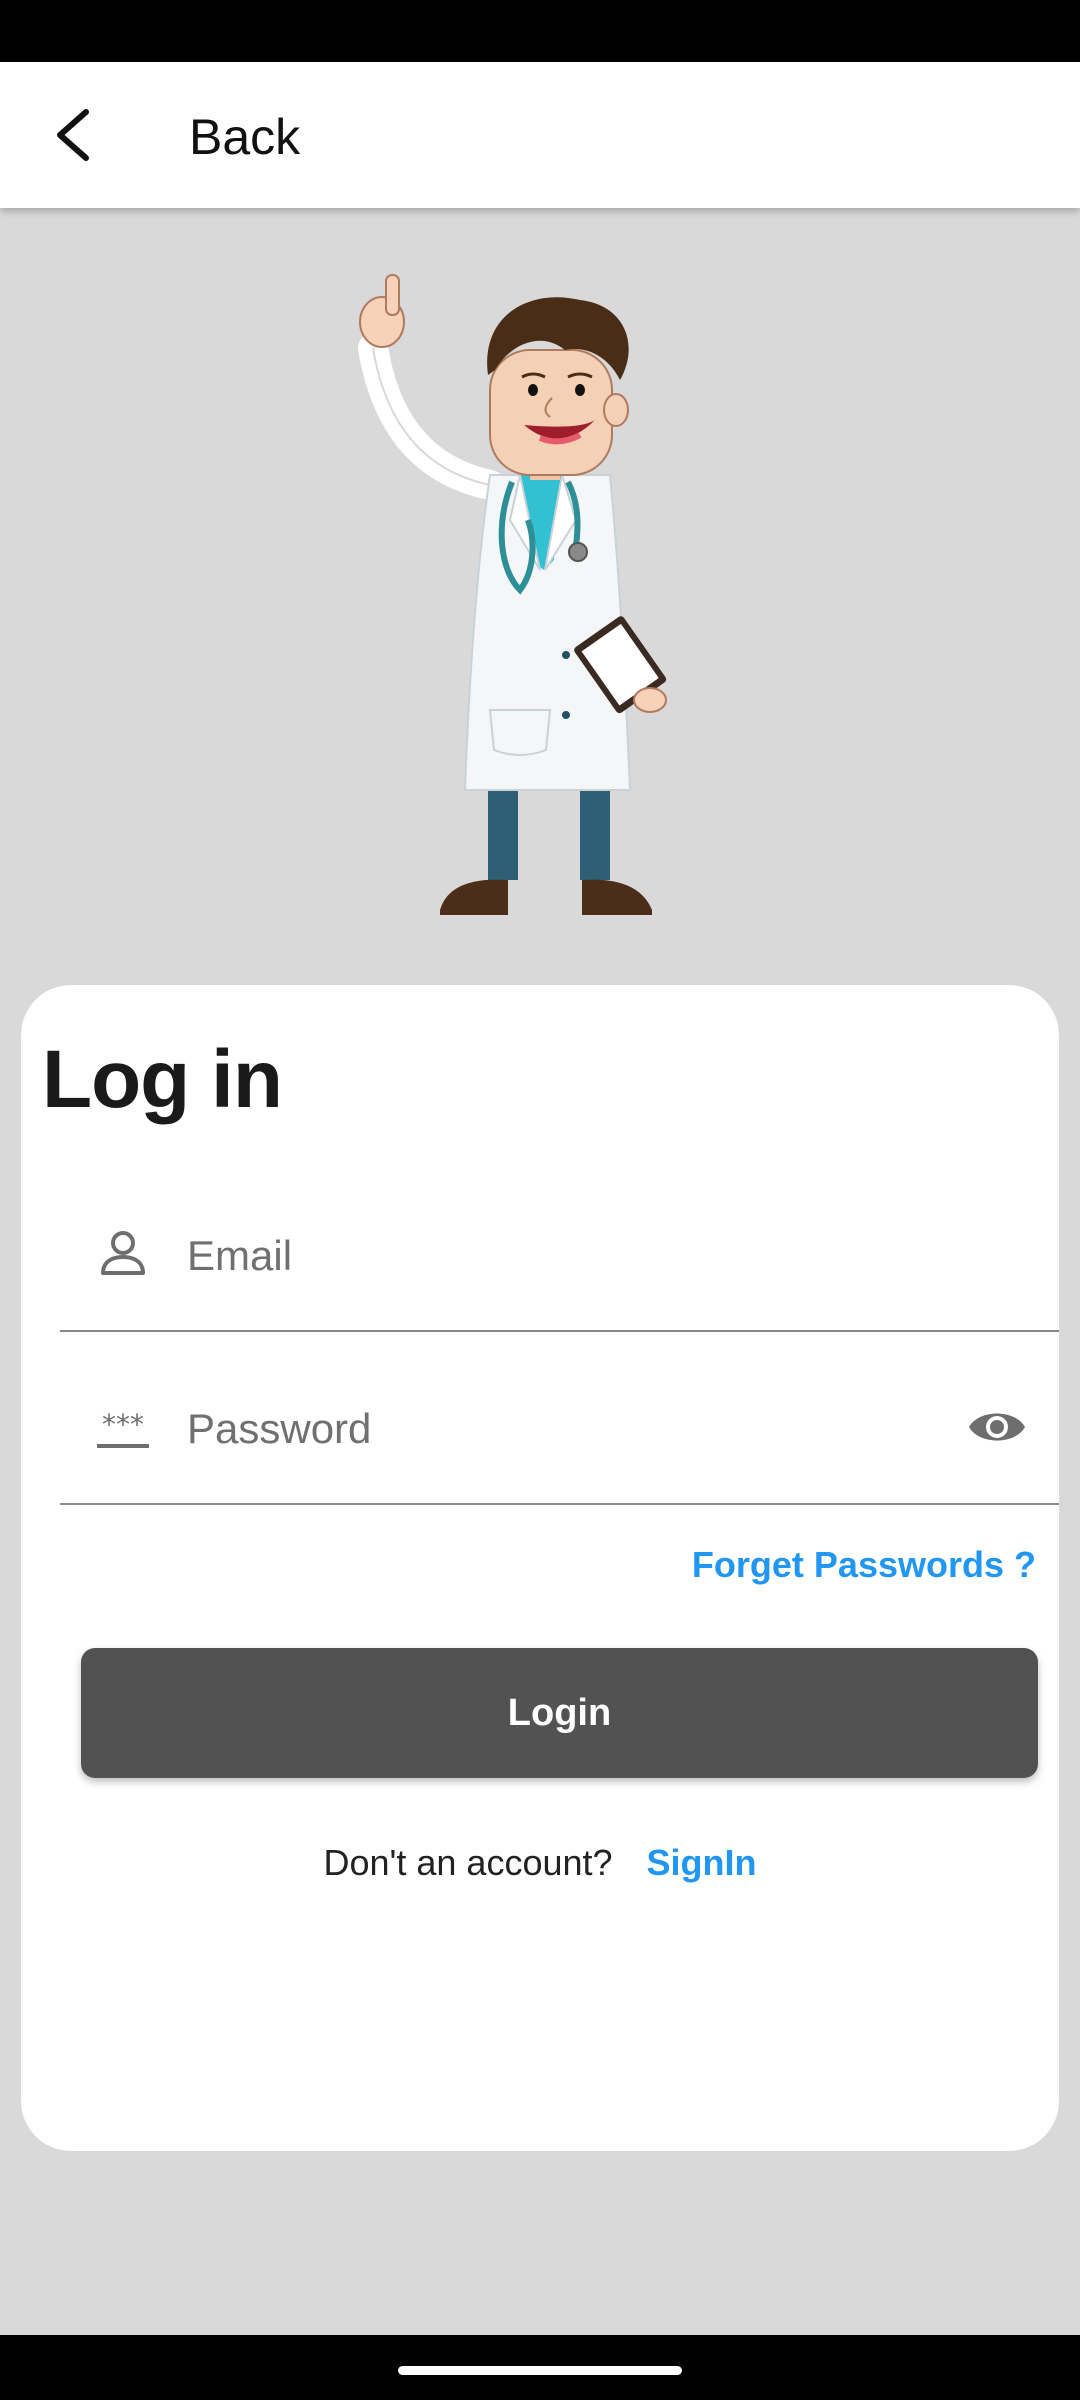 This screenshot has height=2400, width=1080. Describe the element at coordinates (540, 135) in the screenshot. I see `app-bar: Back` at that location.